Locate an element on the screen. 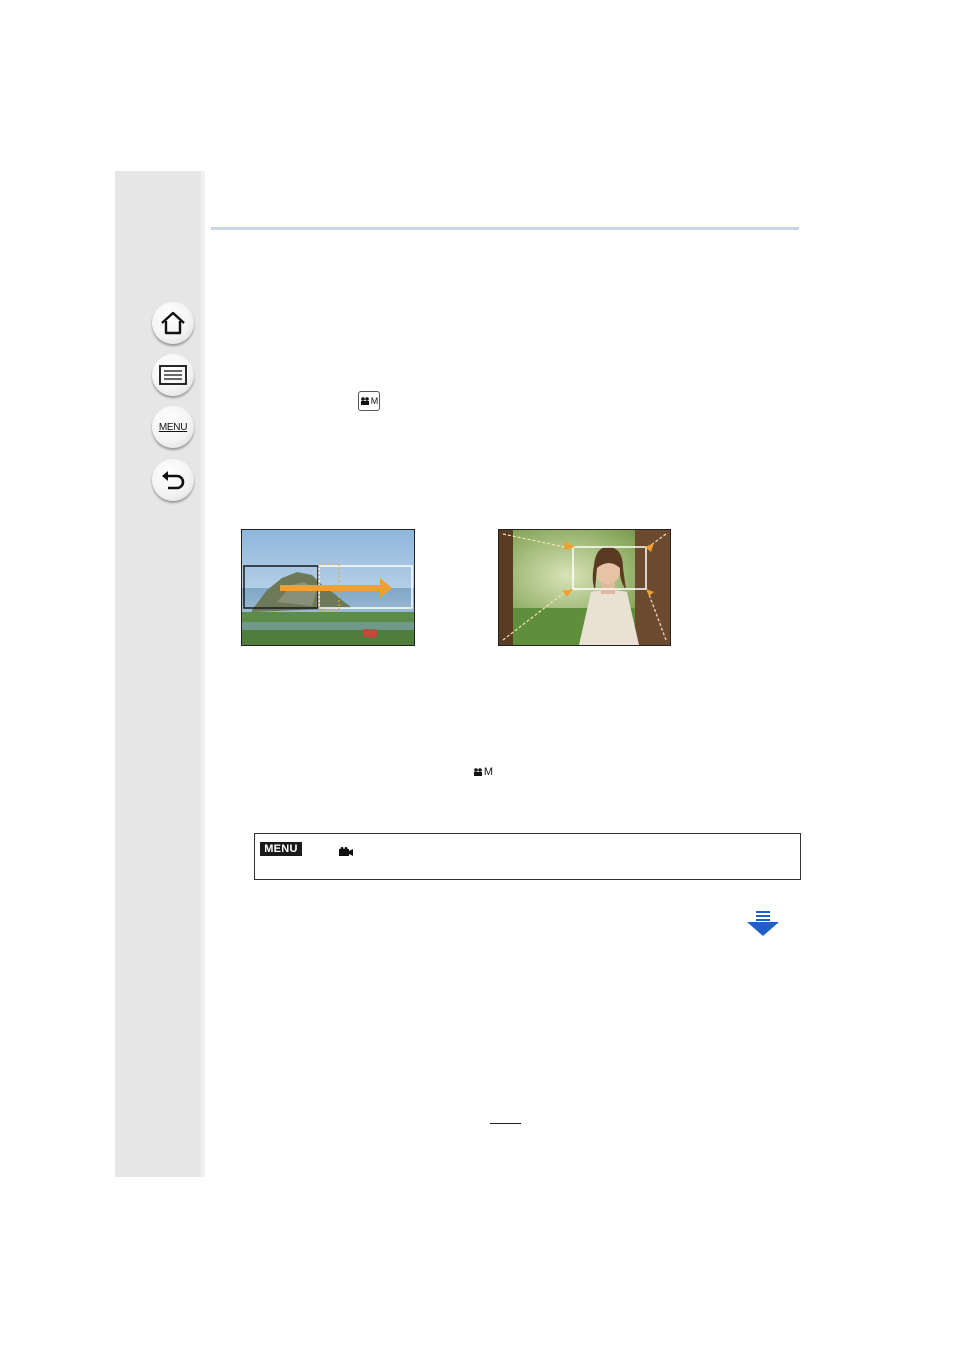 The image size is (954, 1348). menu-button: MENU is located at coordinates (173, 427).